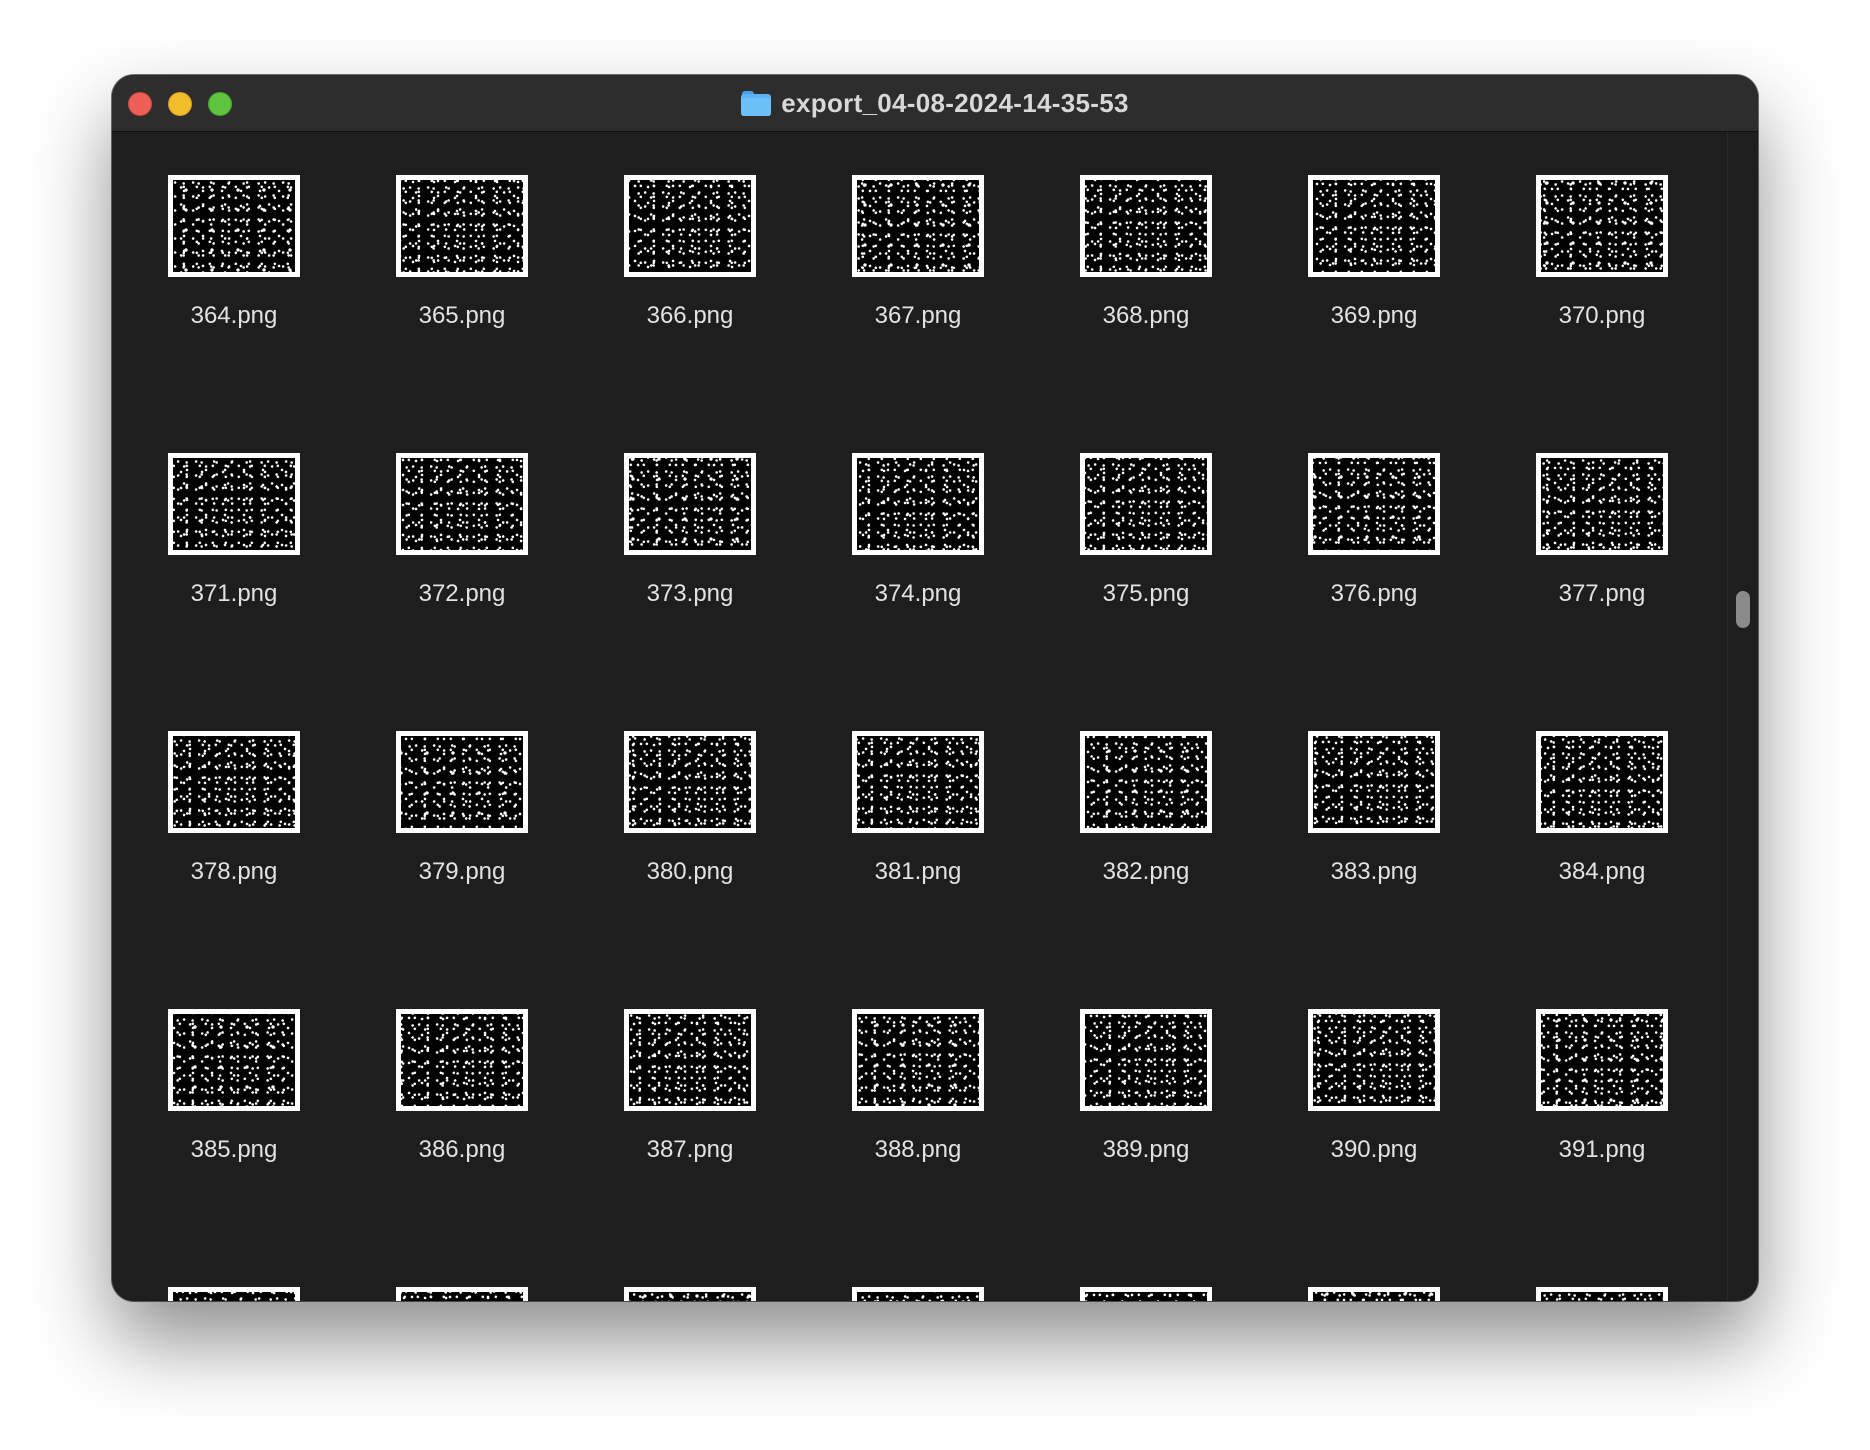 This screenshot has height=1450, width=1870. What do you see at coordinates (234, 593) in the screenshot?
I see `file-name-label: 371.png` at bounding box center [234, 593].